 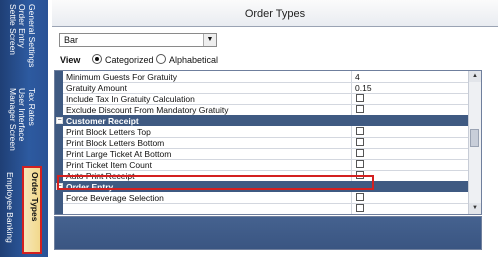 I want to click on view-label: View, so click(x=70, y=60).